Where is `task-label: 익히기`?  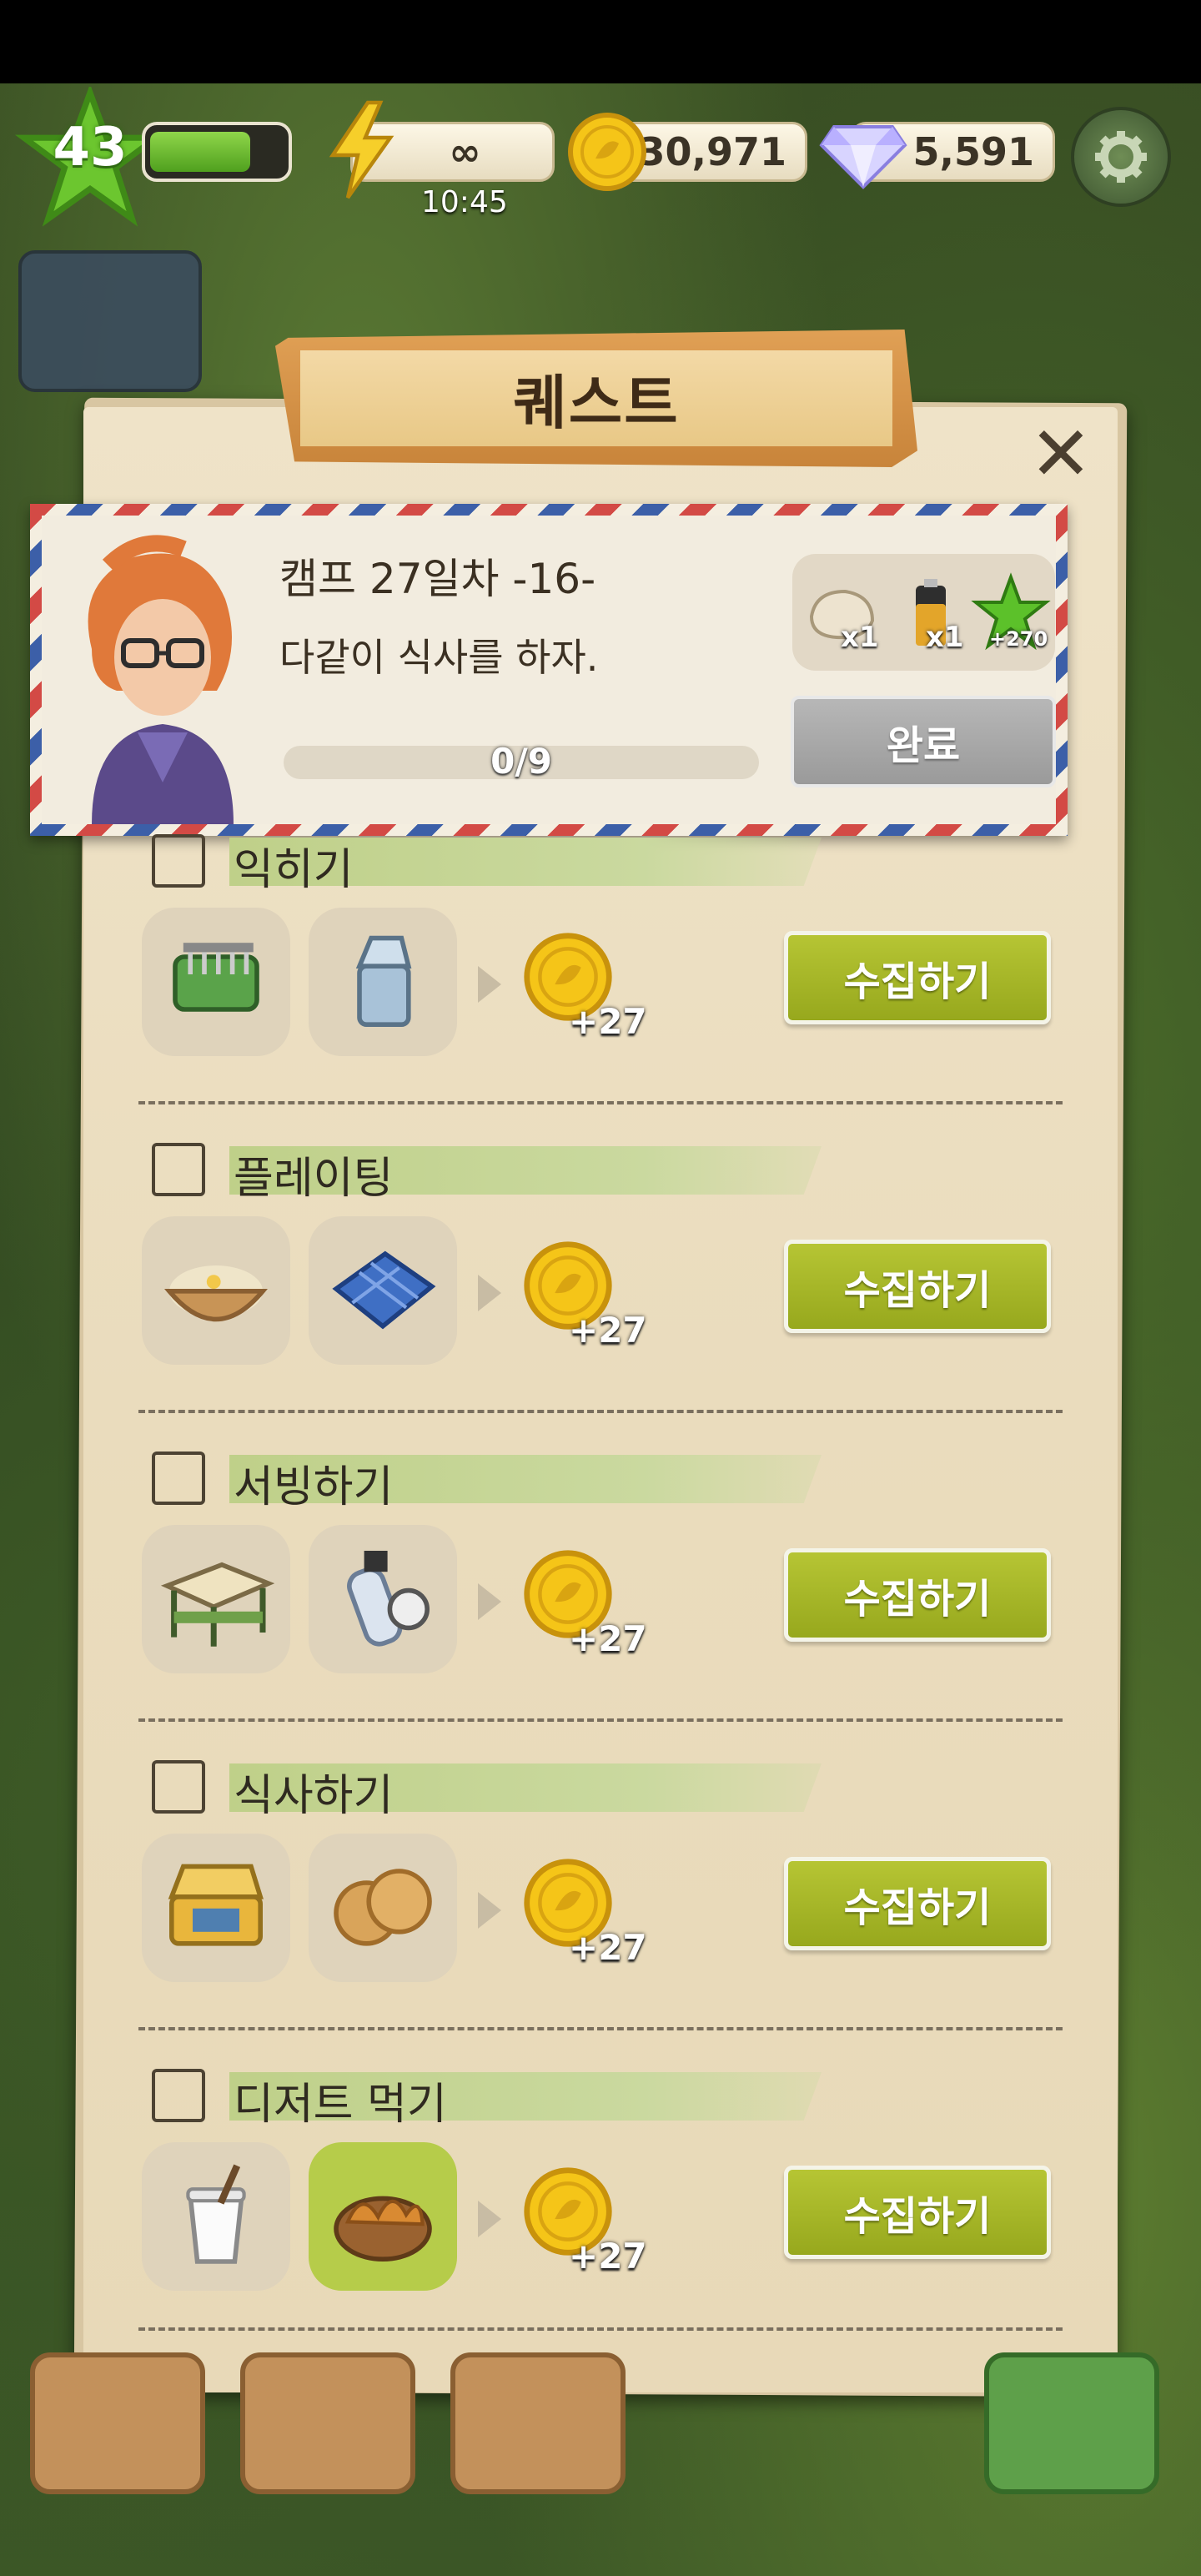
task-label: 익히기 is located at coordinates (294, 870).